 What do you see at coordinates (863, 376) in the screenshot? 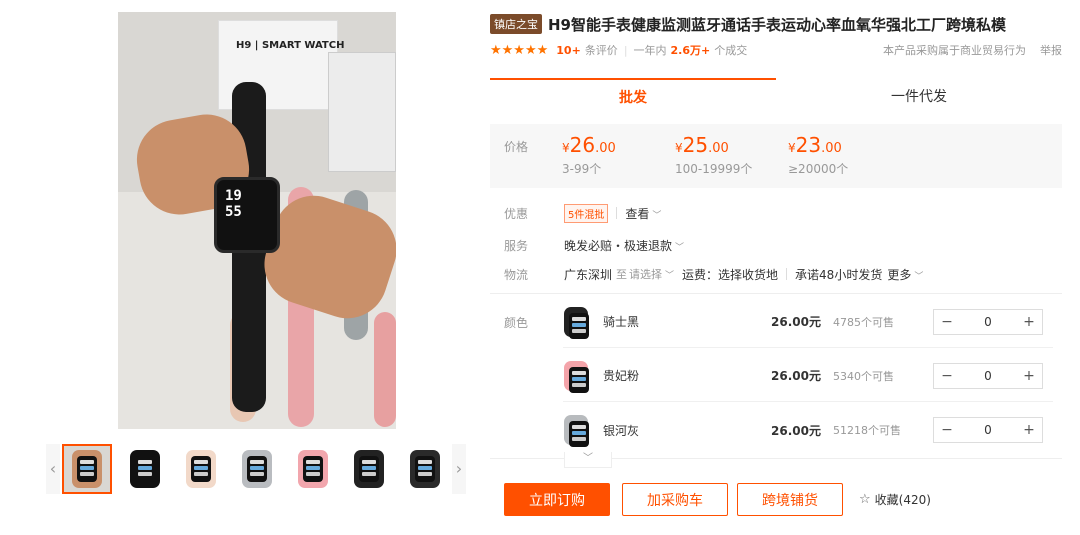
I see `sku-stock: 5340个可售` at bounding box center [863, 376].